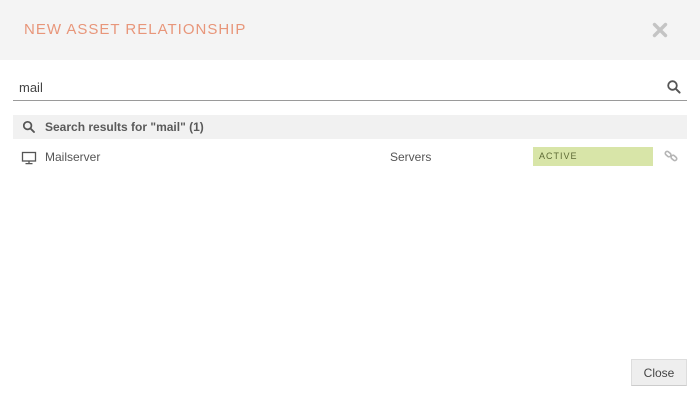 This screenshot has width=700, height=400. I want to click on dialog-title: NEW ASSET RELATIONSHIP, so click(135, 29).